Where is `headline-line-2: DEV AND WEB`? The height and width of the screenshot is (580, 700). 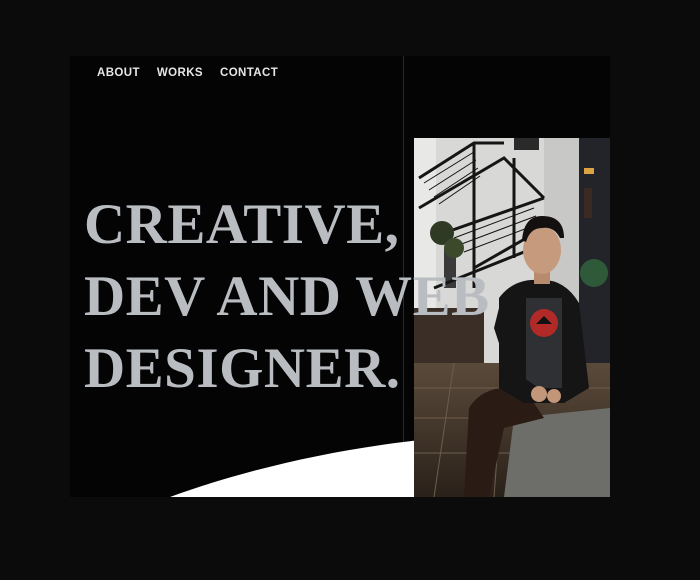 headline-line-2: DEV AND WEB is located at coordinates (287, 296).